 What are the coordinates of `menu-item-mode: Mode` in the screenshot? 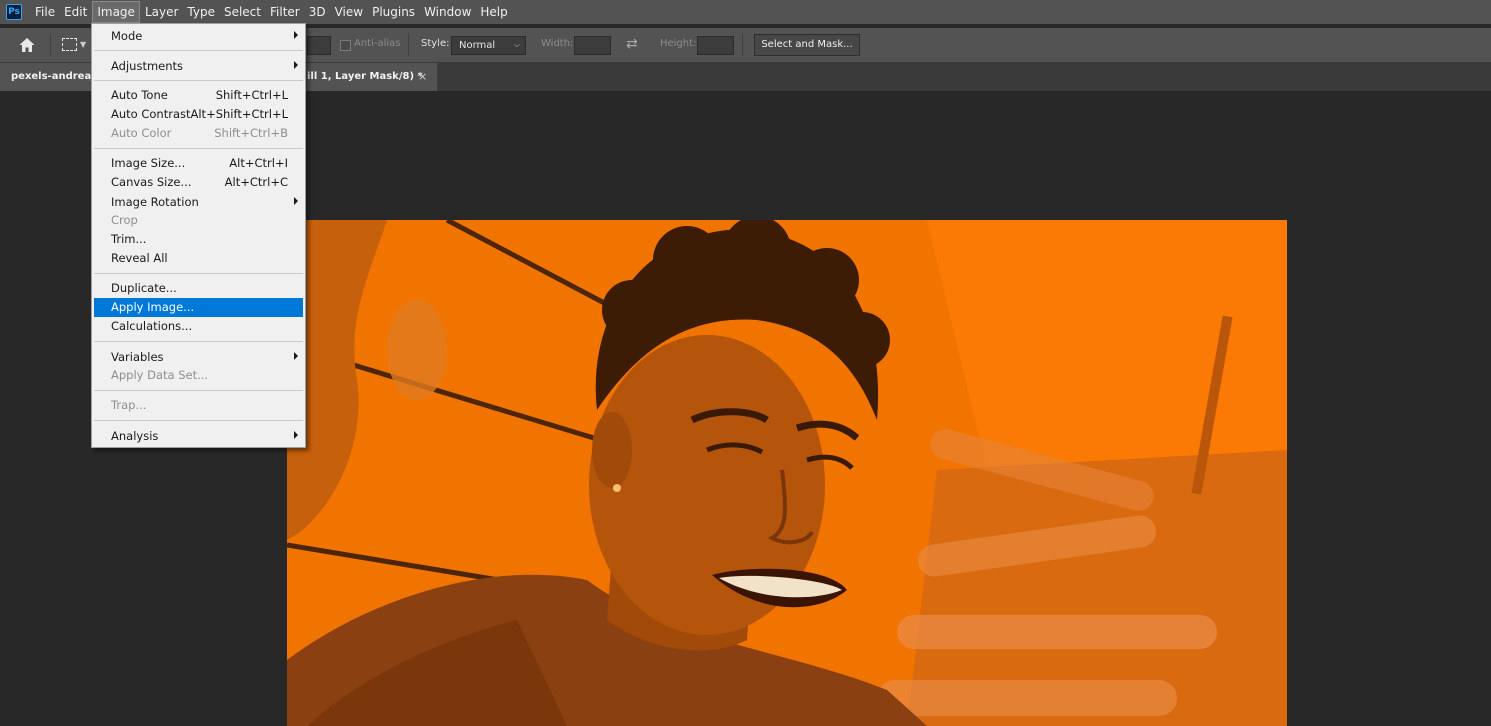 It's located at (198, 36).